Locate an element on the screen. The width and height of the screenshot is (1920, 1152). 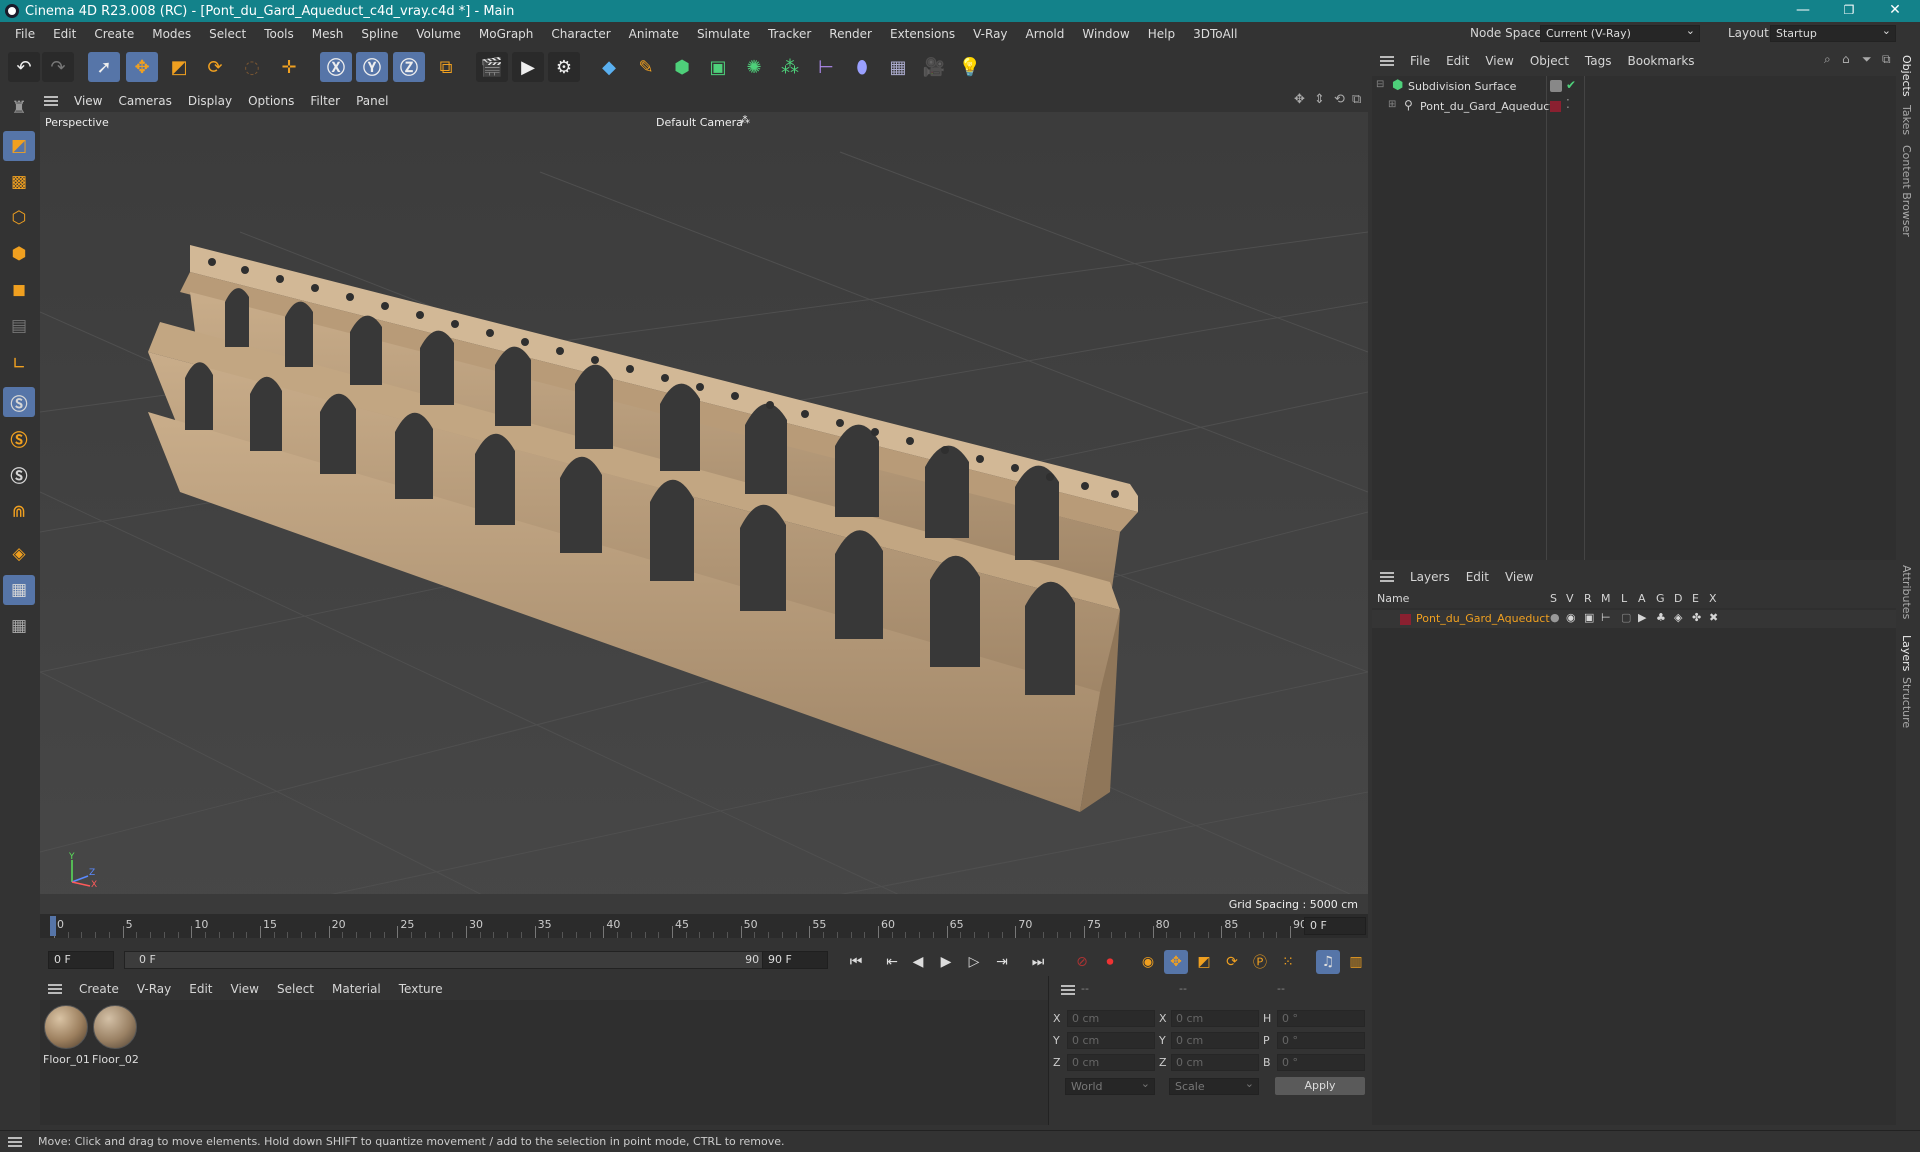
menu-extensions: Extensions is located at coordinates (922, 34).